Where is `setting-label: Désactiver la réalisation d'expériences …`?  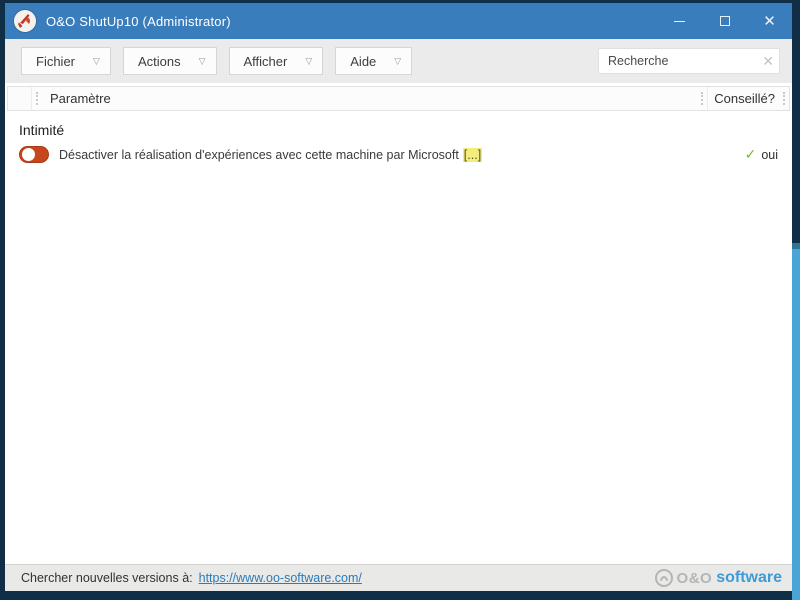
setting-label: Désactiver la réalisation d'expériences … is located at coordinates (271, 154).